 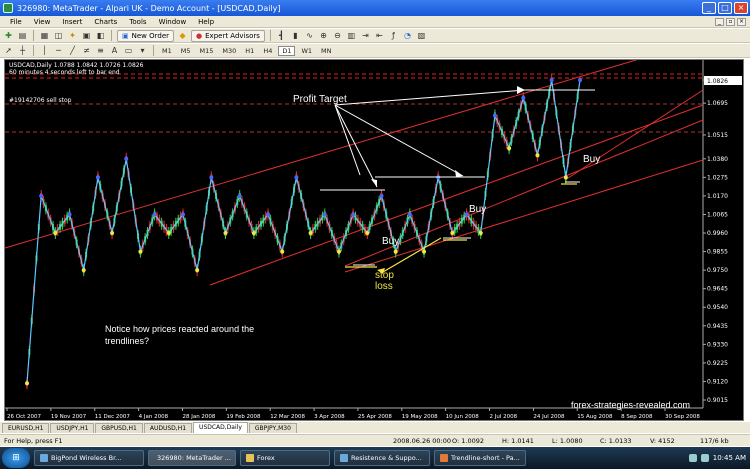 I want to click on tab-usdcad: USDCAD,Daily, so click(x=220, y=427).